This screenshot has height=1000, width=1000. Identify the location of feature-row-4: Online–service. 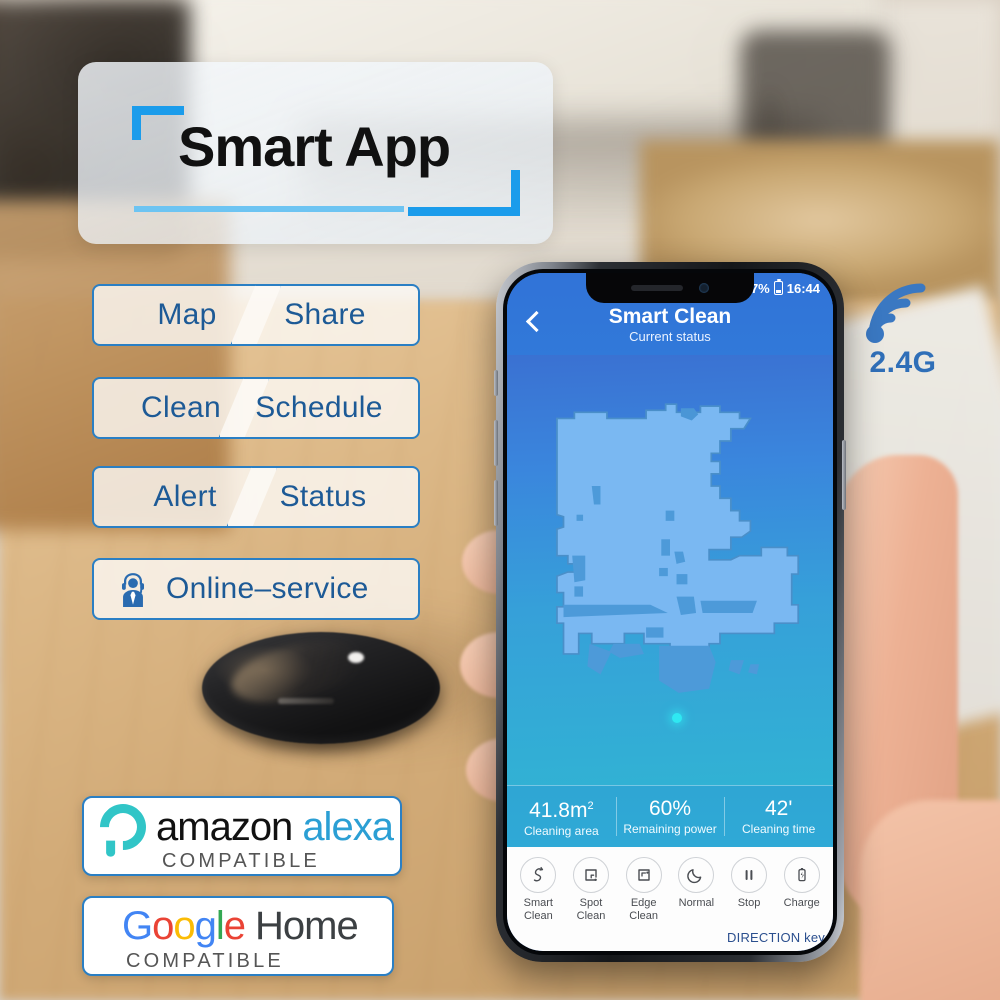
(256, 589).